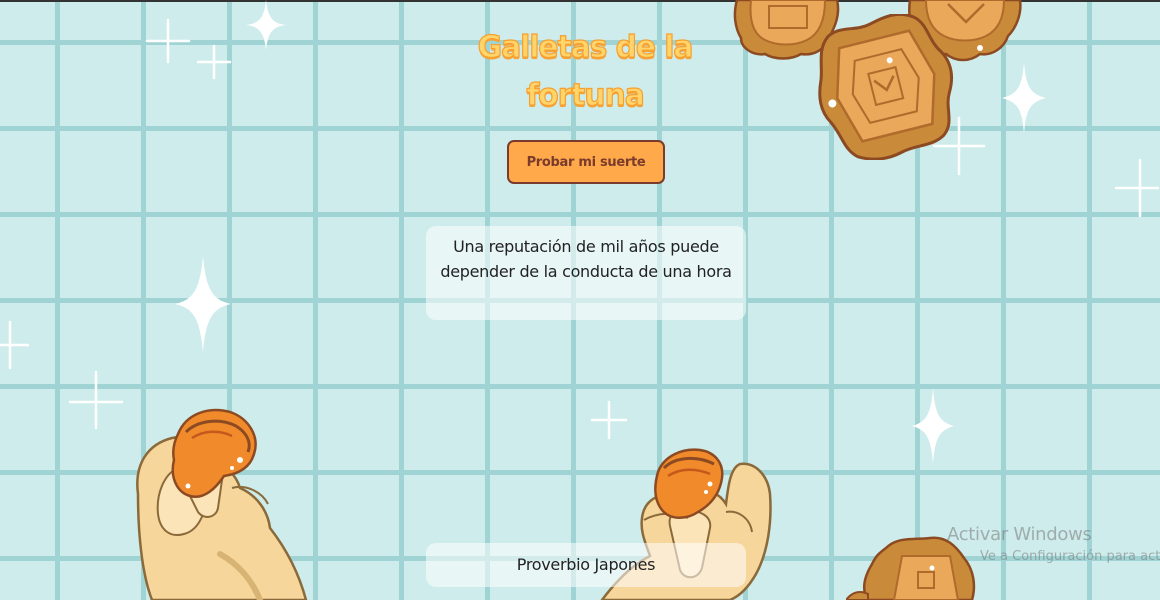 This screenshot has width=1160, height=600. What do you see at coordinates (1070, 556) in the screenshot?
I see `windows-activation-subtitle: Ve a Configuración para activar Windows.` at bounding box center [1070, 556].